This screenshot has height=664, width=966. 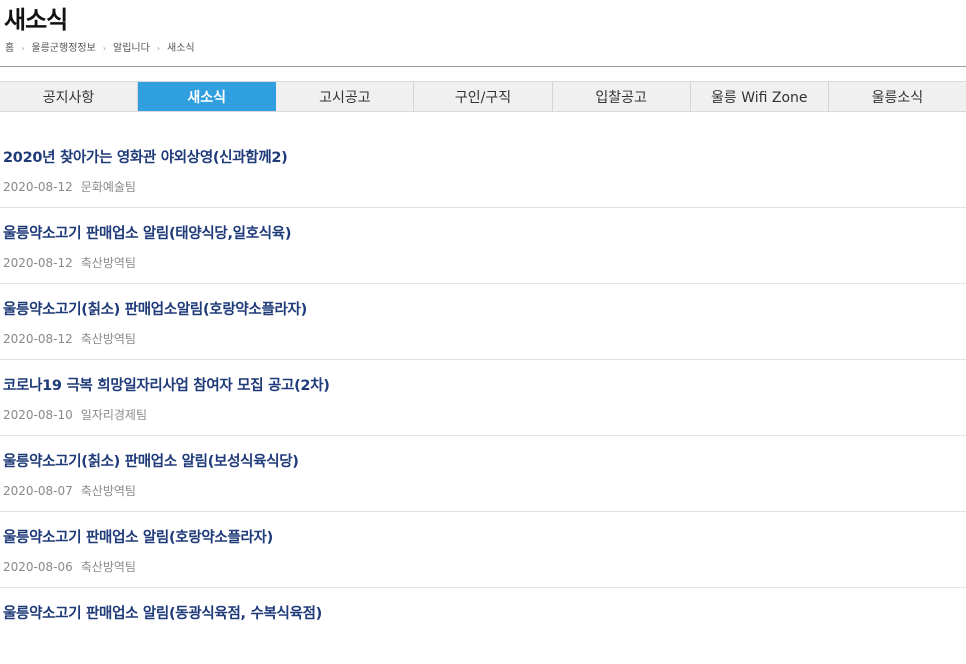 I want to click on list-item: 울릉약소고기 판매업소 알림(동광식육점, 수복식육점), so click(x=483, y=626).